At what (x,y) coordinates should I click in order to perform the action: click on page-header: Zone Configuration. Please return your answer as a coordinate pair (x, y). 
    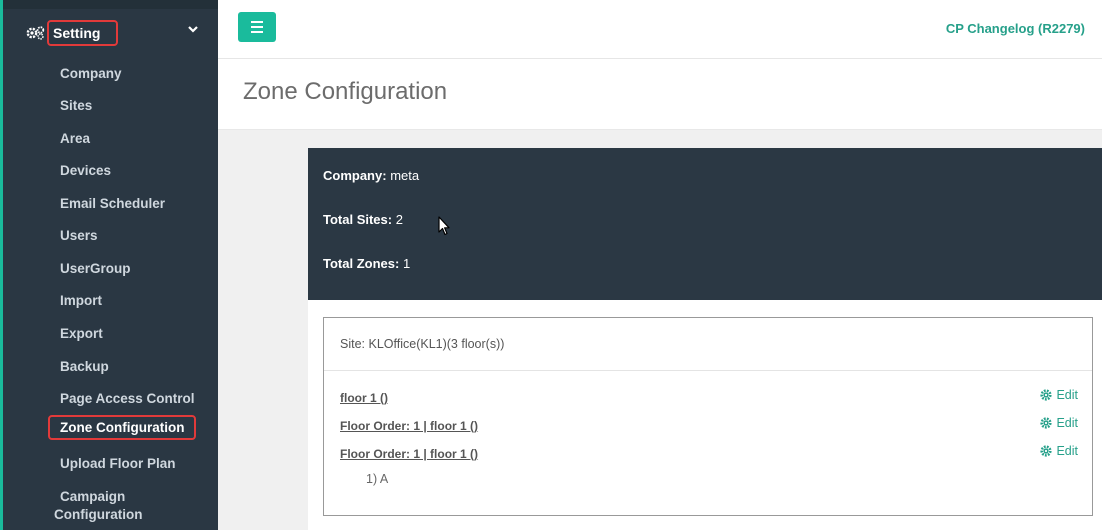
    Looking at the image, I should click on (660, 94).